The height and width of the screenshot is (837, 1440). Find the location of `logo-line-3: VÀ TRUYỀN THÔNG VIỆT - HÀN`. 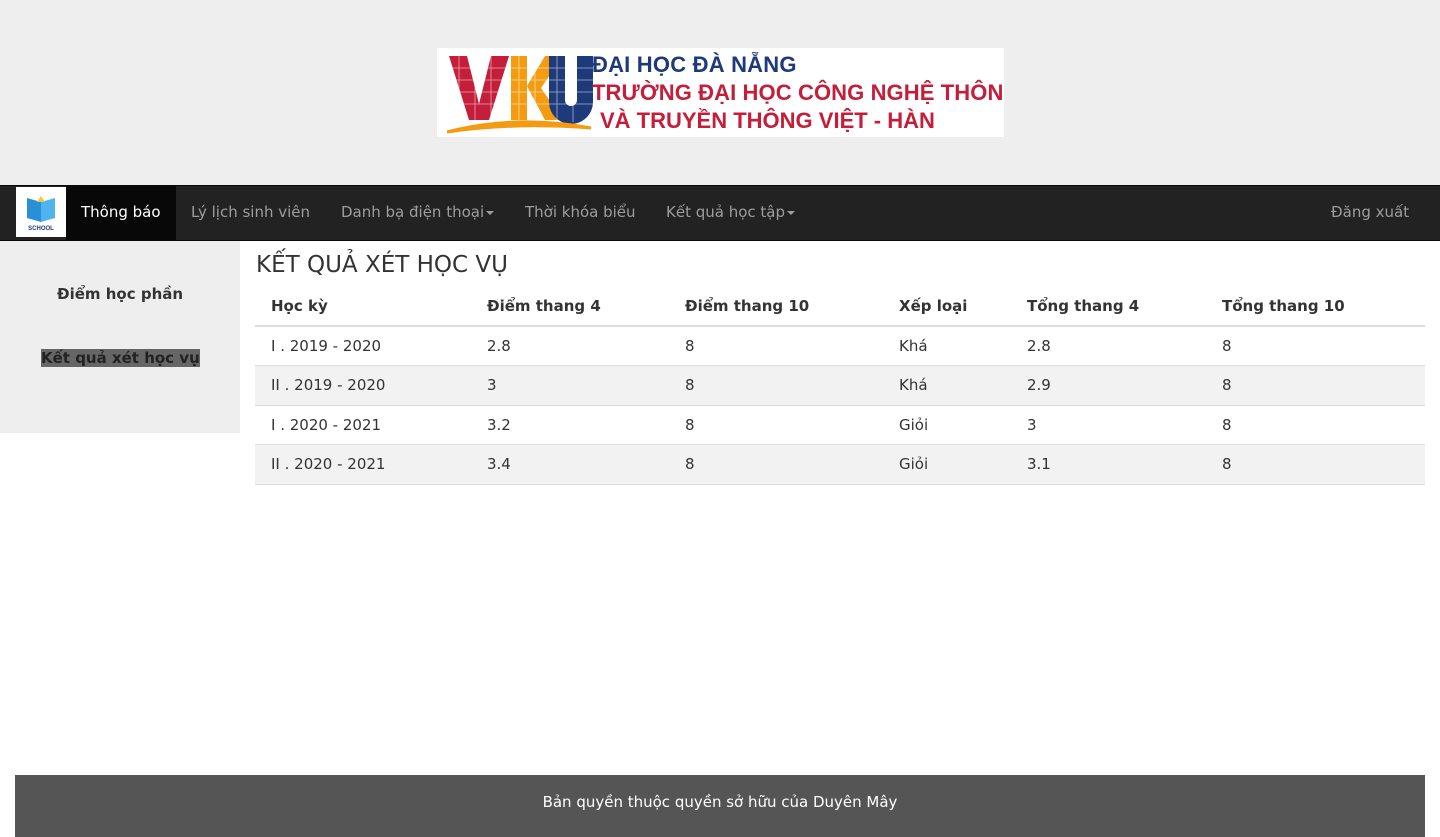

logo-line-3: VÀ TRUYỀN THÔNG VIỆT - HÀN is located at coordinates (767, 120).